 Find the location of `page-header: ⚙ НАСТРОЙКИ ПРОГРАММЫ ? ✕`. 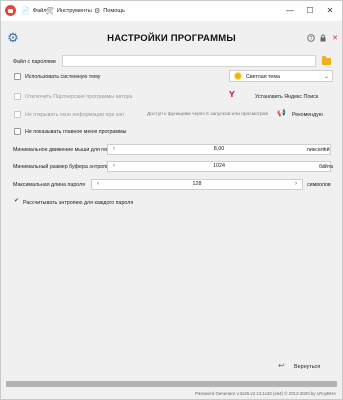

page-header: ⚙ НАСТРОЙКИ ПРОГРАММЫ ? ✕ is located at coordinates (171, 38).